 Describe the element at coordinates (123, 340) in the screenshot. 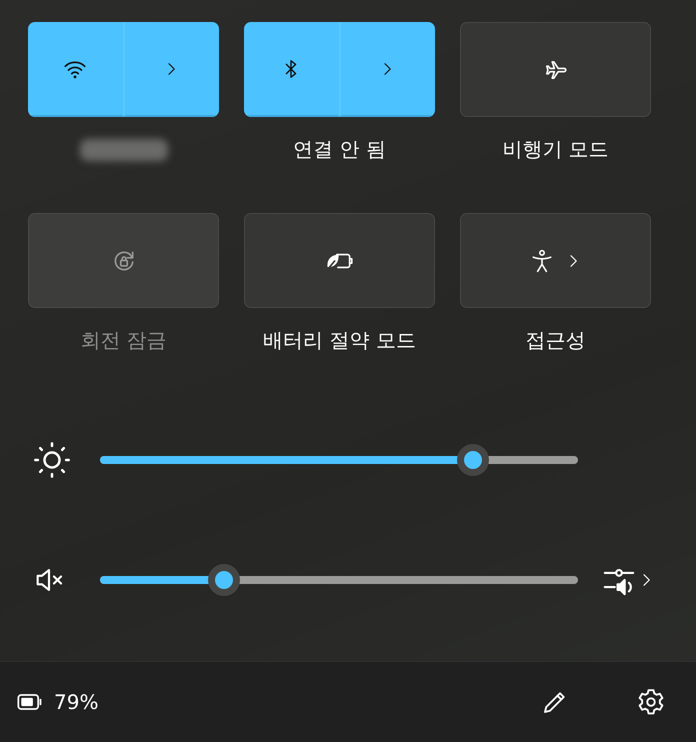

I see `tile-label: 회전 잠금` at that location.